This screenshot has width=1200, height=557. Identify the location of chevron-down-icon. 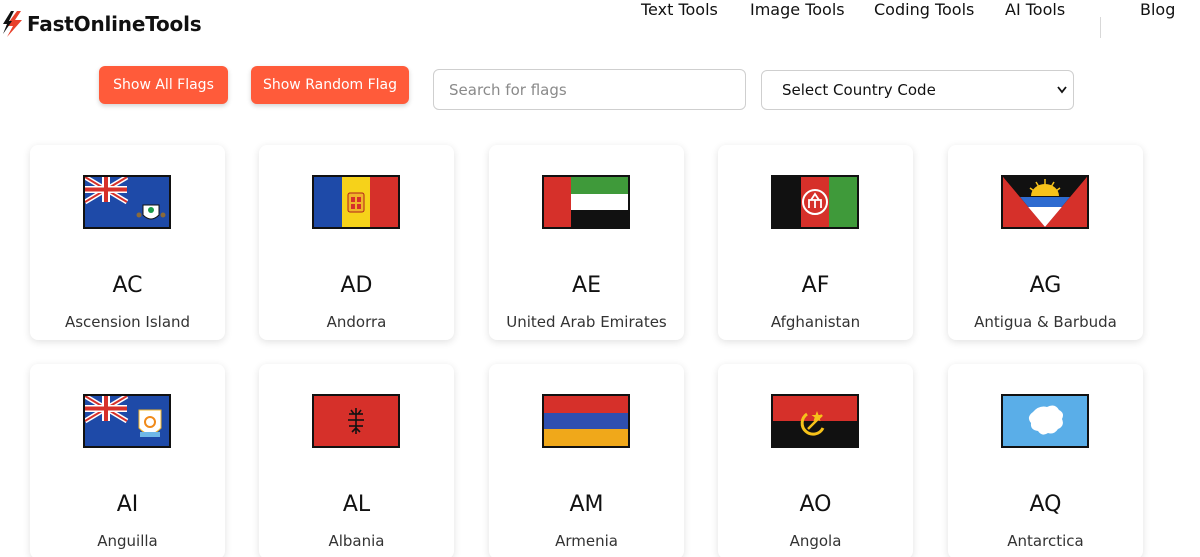
(1062, 90).